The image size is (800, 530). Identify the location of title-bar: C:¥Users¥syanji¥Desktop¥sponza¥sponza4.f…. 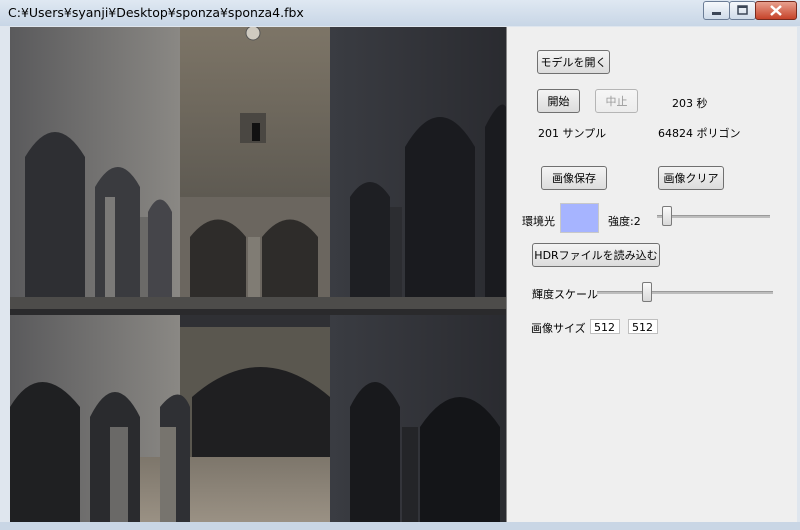
(400, 13).